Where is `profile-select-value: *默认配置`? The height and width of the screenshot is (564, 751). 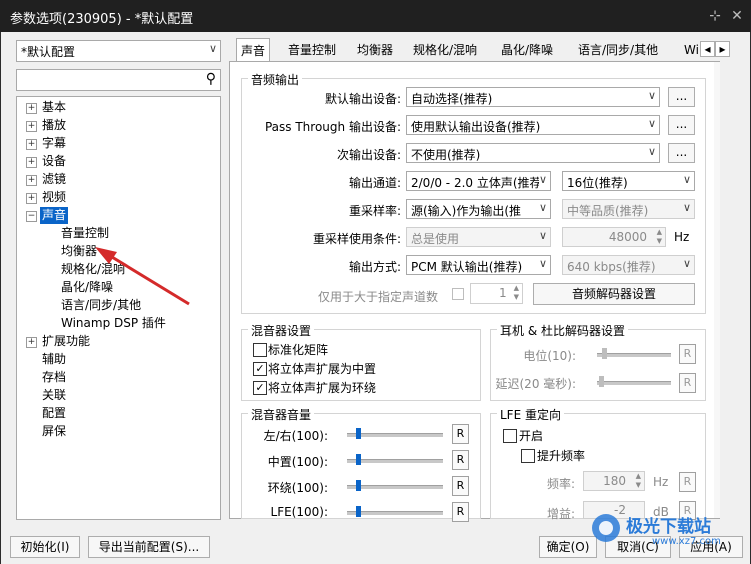
profile-select-value: *默认配置 is located at coordinates (48, 52).